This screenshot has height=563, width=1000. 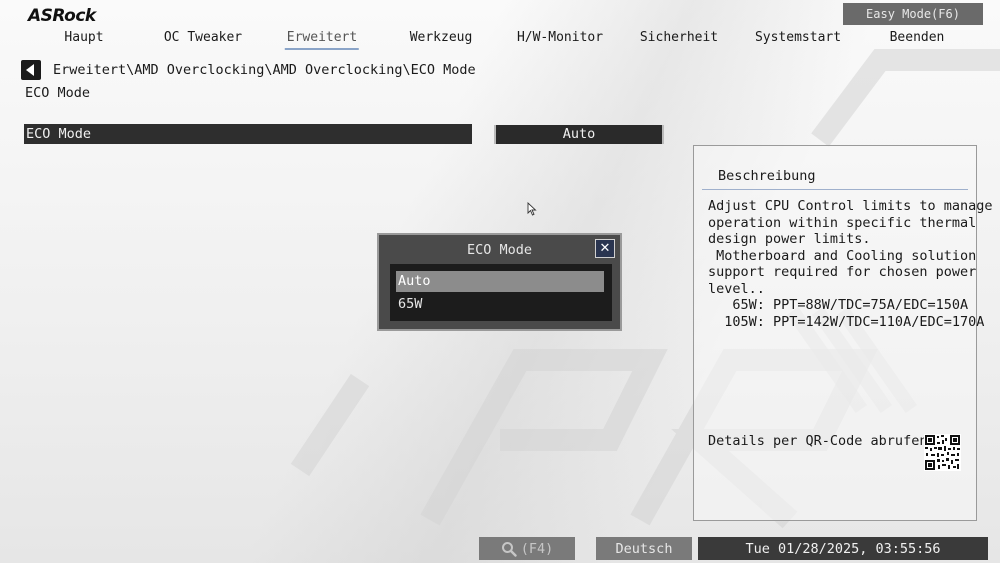 What do you see at coordinates (322, 40) in the screenshot?
I see `tab-erweitert: Erweitert` at bounding box center [322, 40].